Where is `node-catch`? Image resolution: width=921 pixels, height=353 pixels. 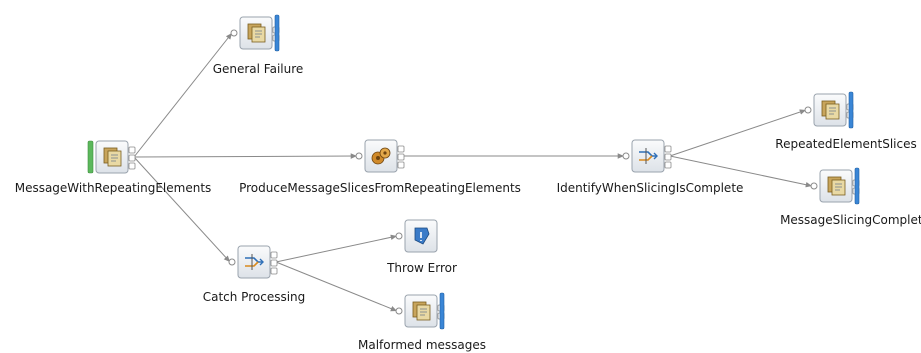 node-catch is located at coordinates (253, 262).